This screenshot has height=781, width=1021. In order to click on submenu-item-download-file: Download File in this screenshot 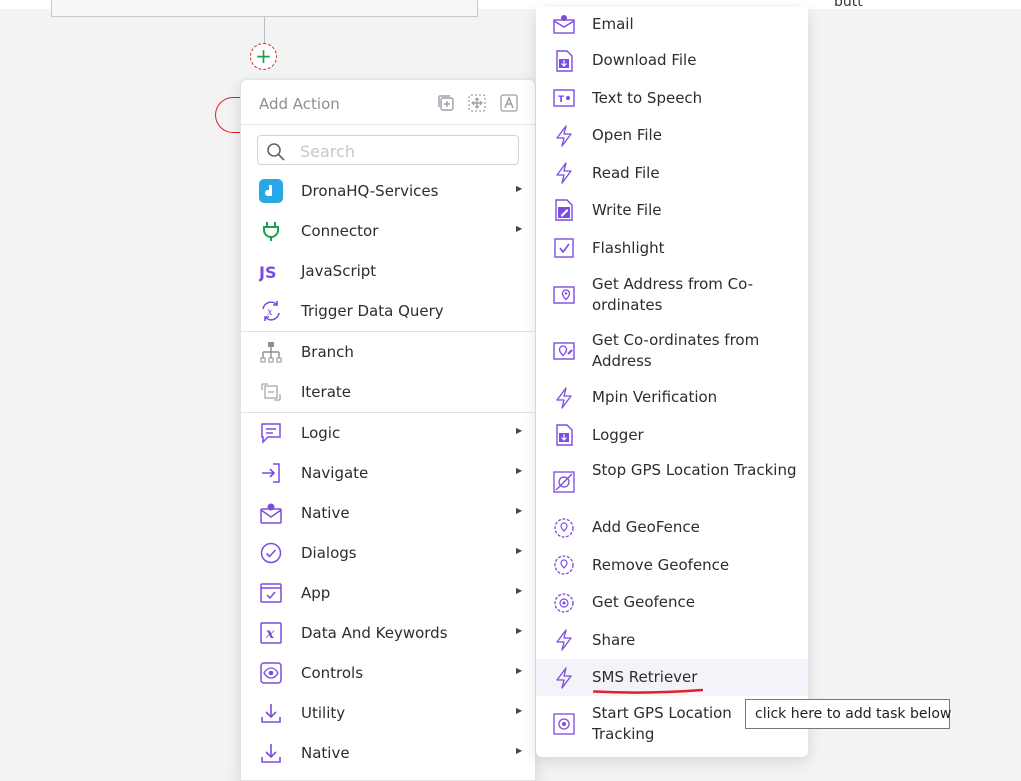, I will do `click(672, 60)`.